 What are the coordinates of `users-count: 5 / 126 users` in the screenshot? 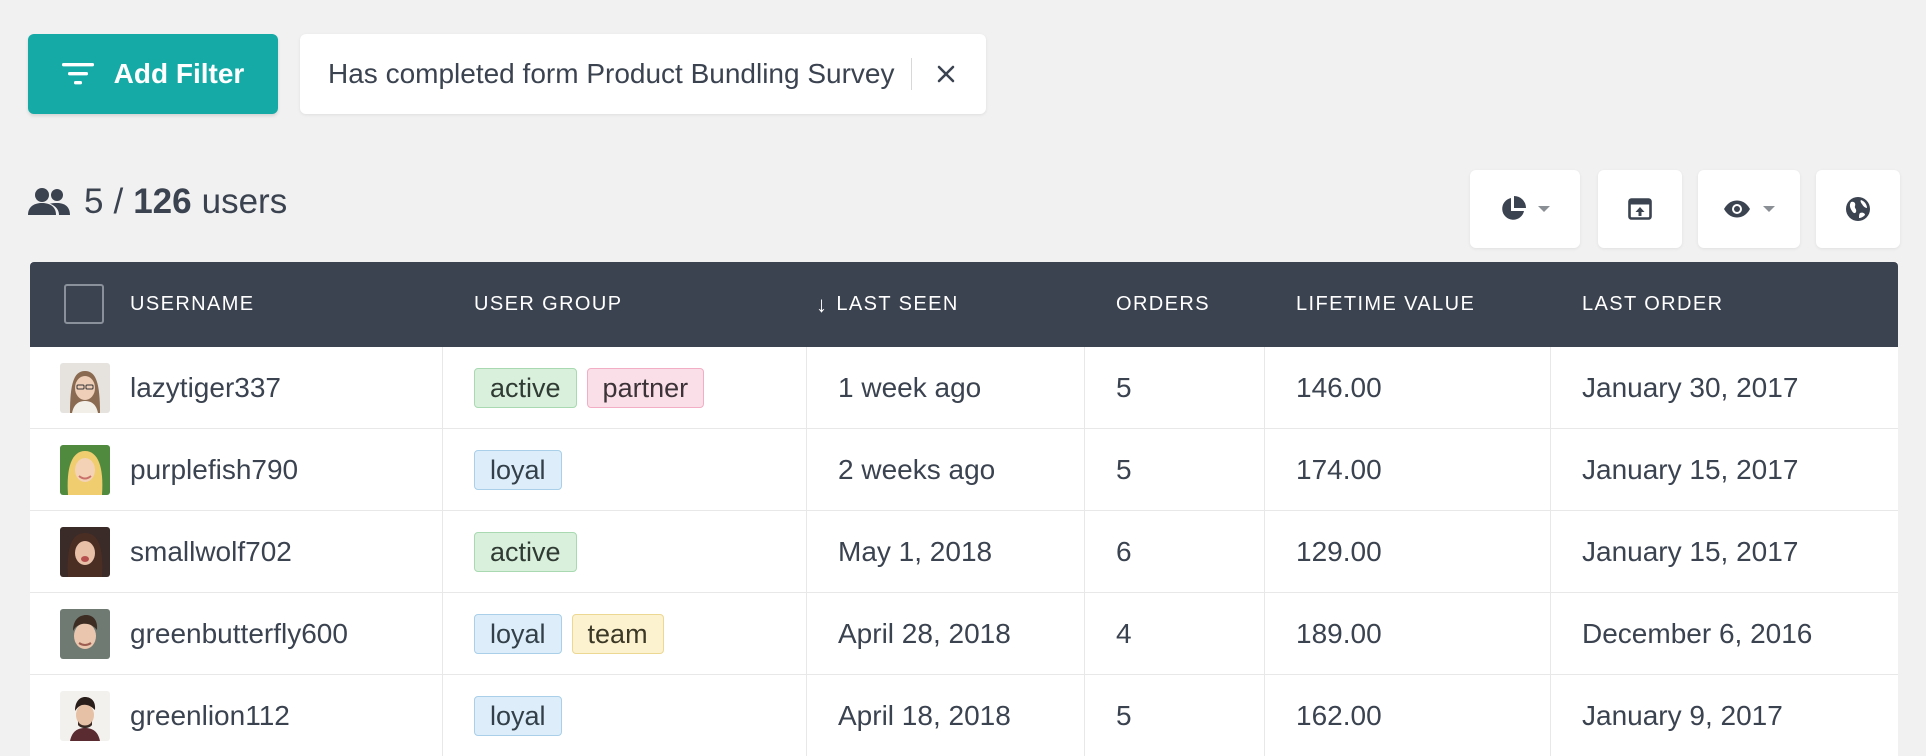 It's located at (157, 202).